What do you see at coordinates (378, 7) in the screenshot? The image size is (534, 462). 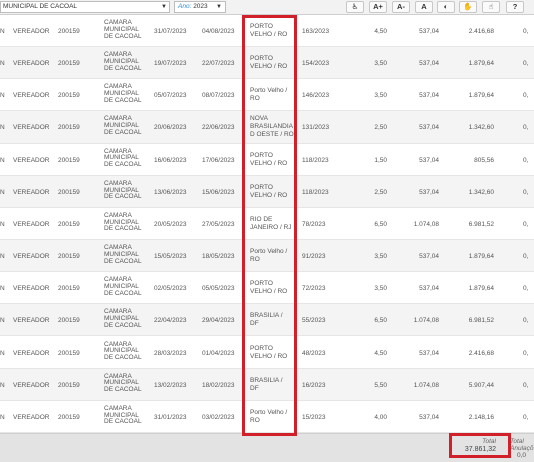 I see `font-increase-button: A+` at bounding box center [378, 7].